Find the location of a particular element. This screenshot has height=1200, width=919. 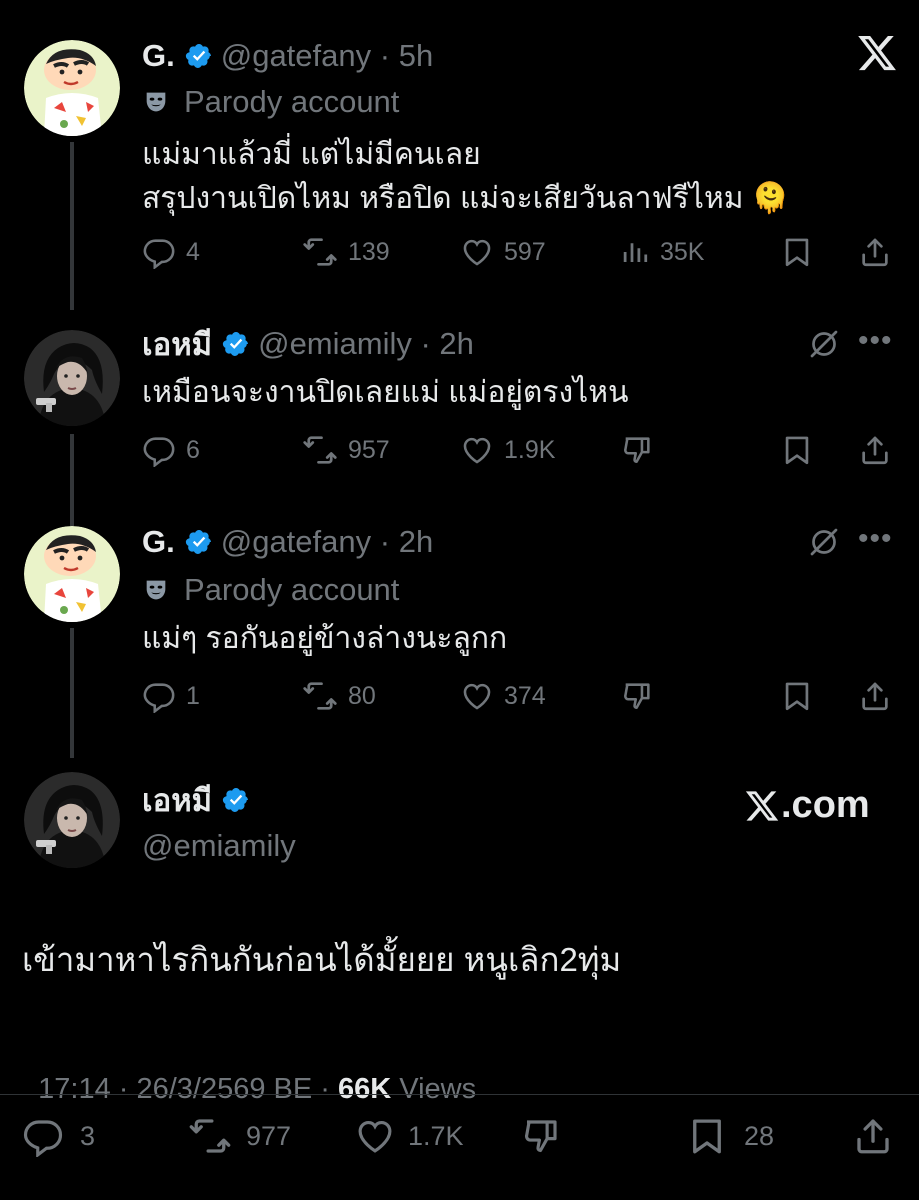

tweet-header: G. @gatefany · 5h is located at coordinates (287, 56).